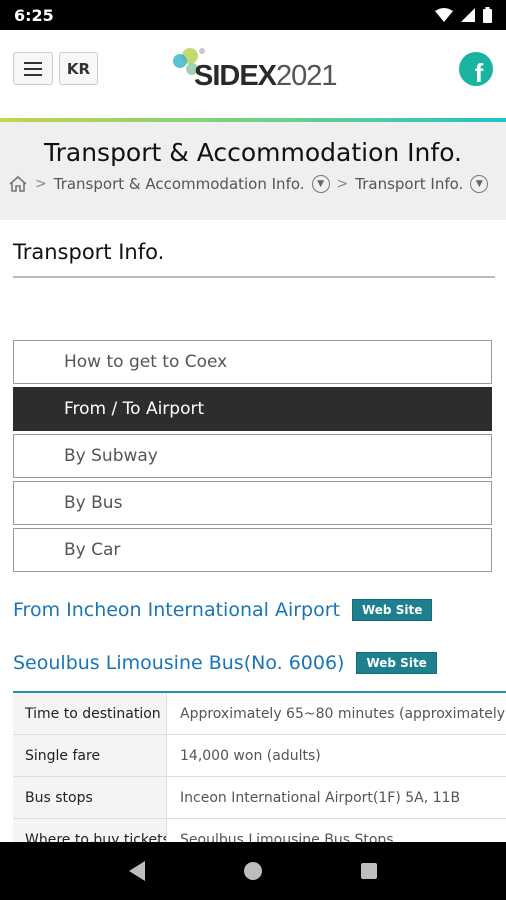  What do you see at coordinates (178, 663) in the screenshot?
I see `limousine-bus-link: Seoulbus Limousine Bus(No. 6006)` at bounding box center [178, 663].